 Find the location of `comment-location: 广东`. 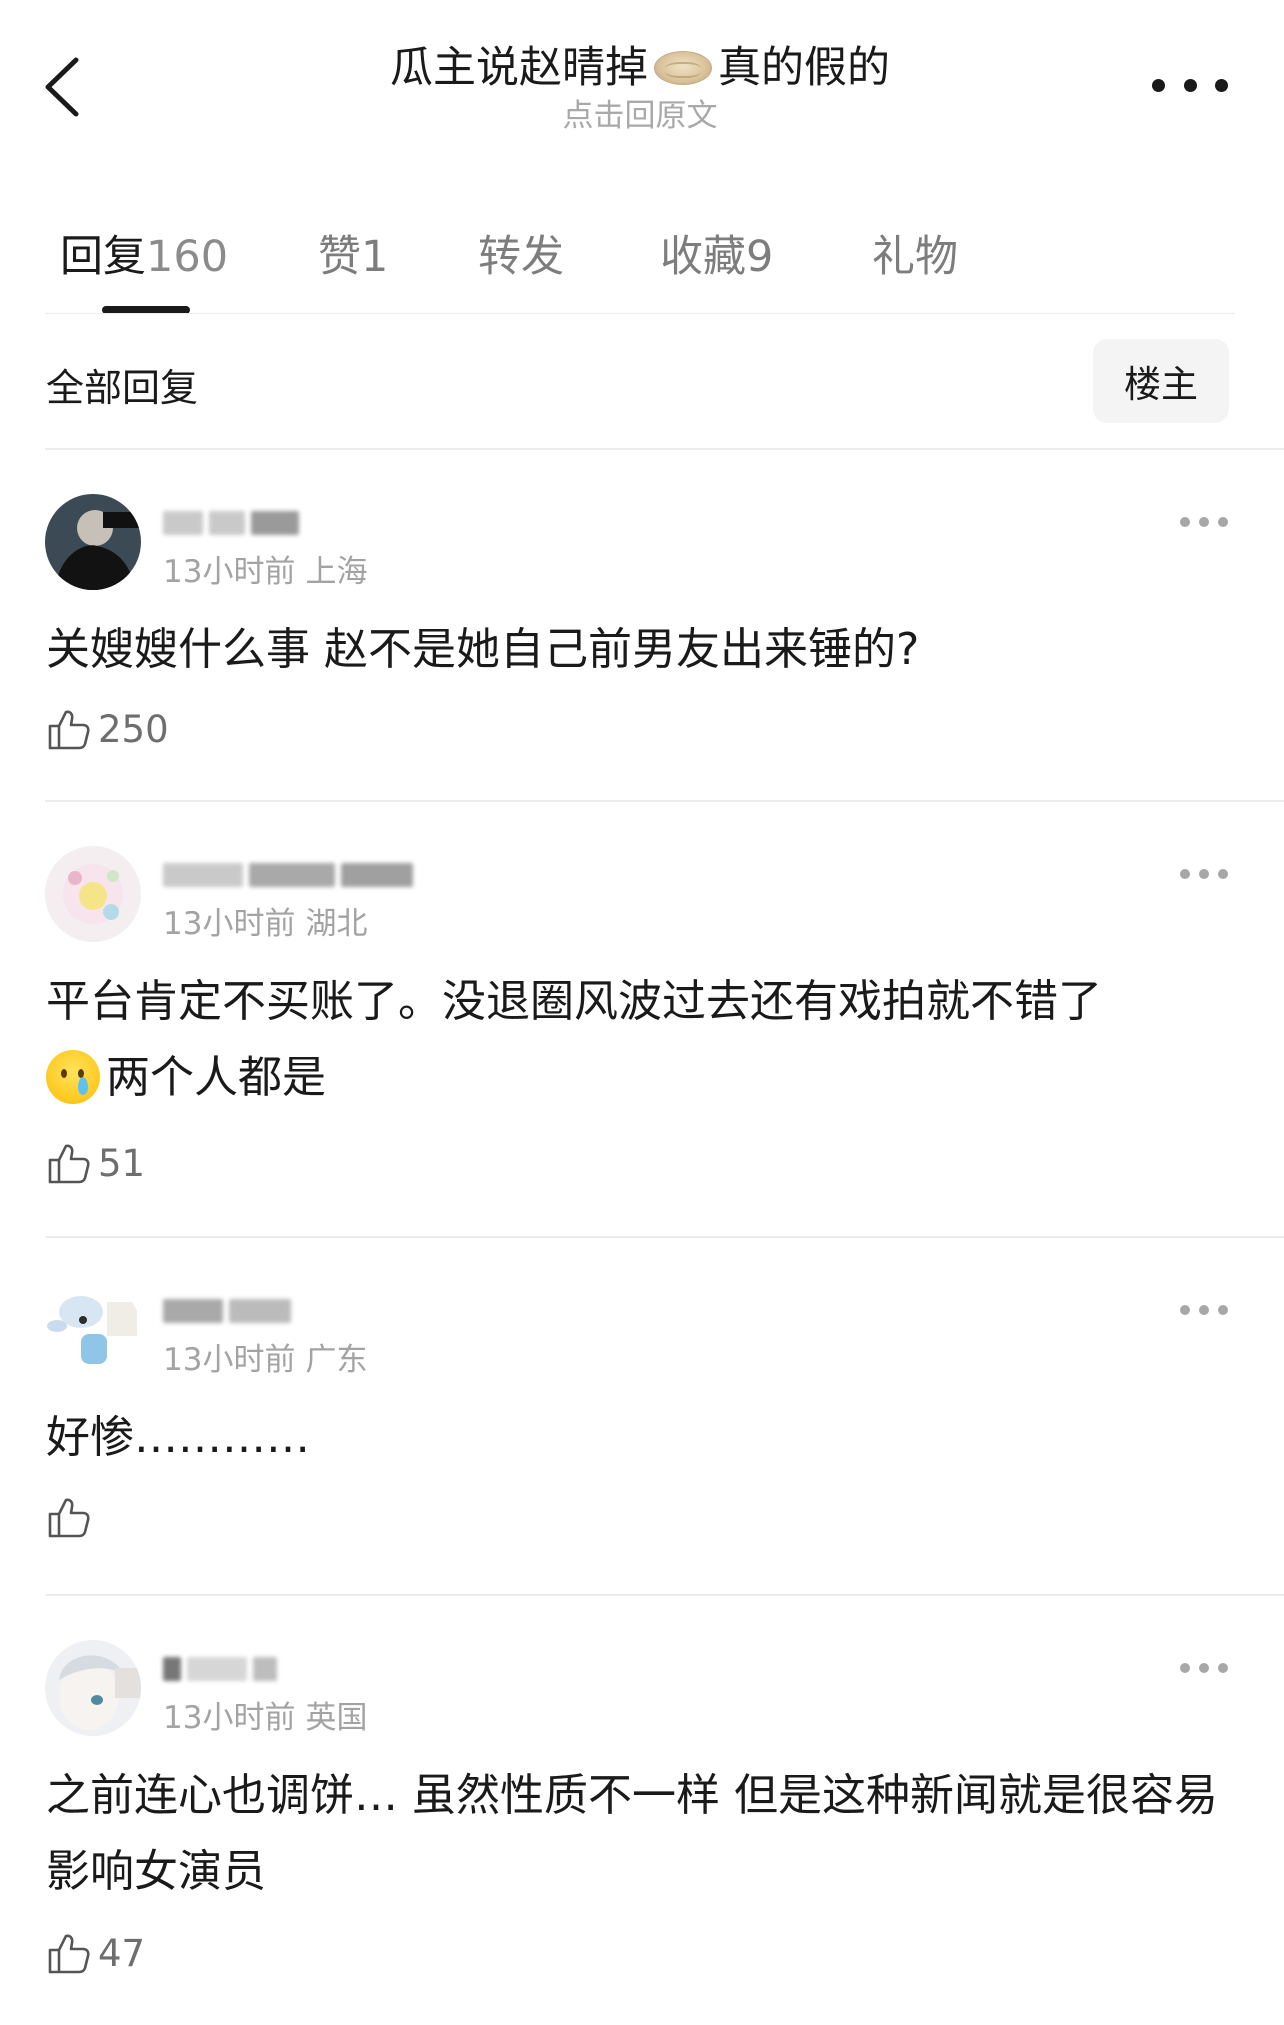

comment-location: 广东 is located at coordinates (336, 1360).